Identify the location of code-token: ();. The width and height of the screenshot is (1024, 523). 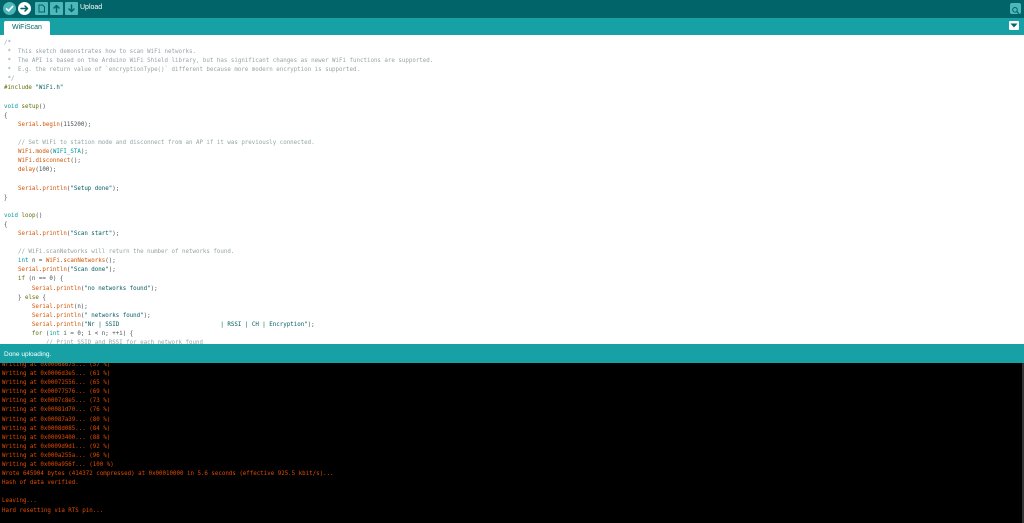
(75, 161).